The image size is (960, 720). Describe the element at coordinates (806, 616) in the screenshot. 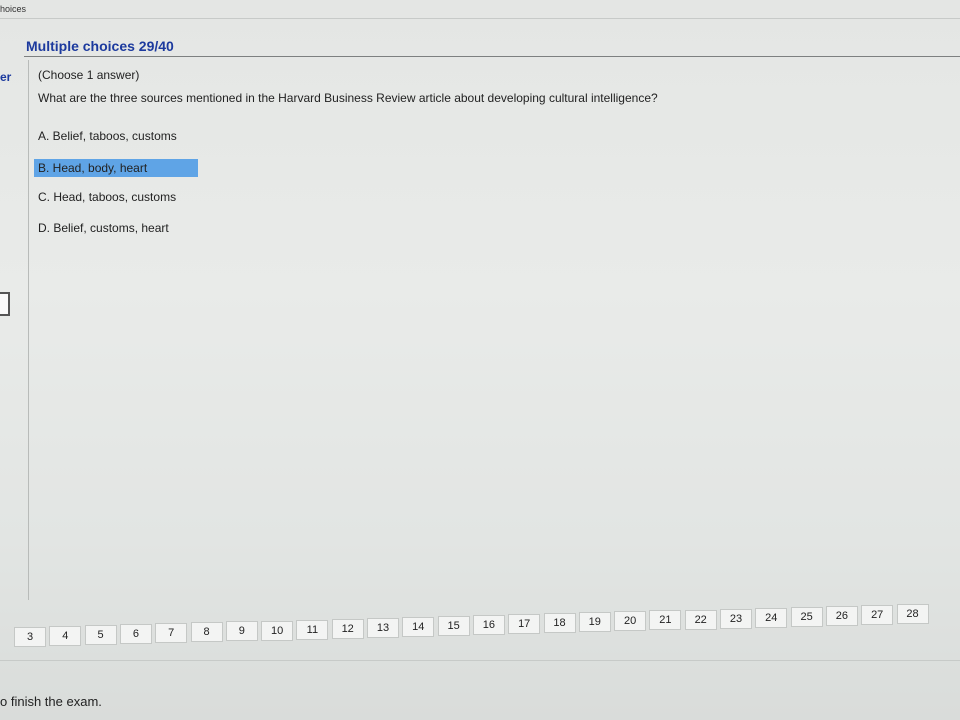

I see `page-button-25: 25` at that location.